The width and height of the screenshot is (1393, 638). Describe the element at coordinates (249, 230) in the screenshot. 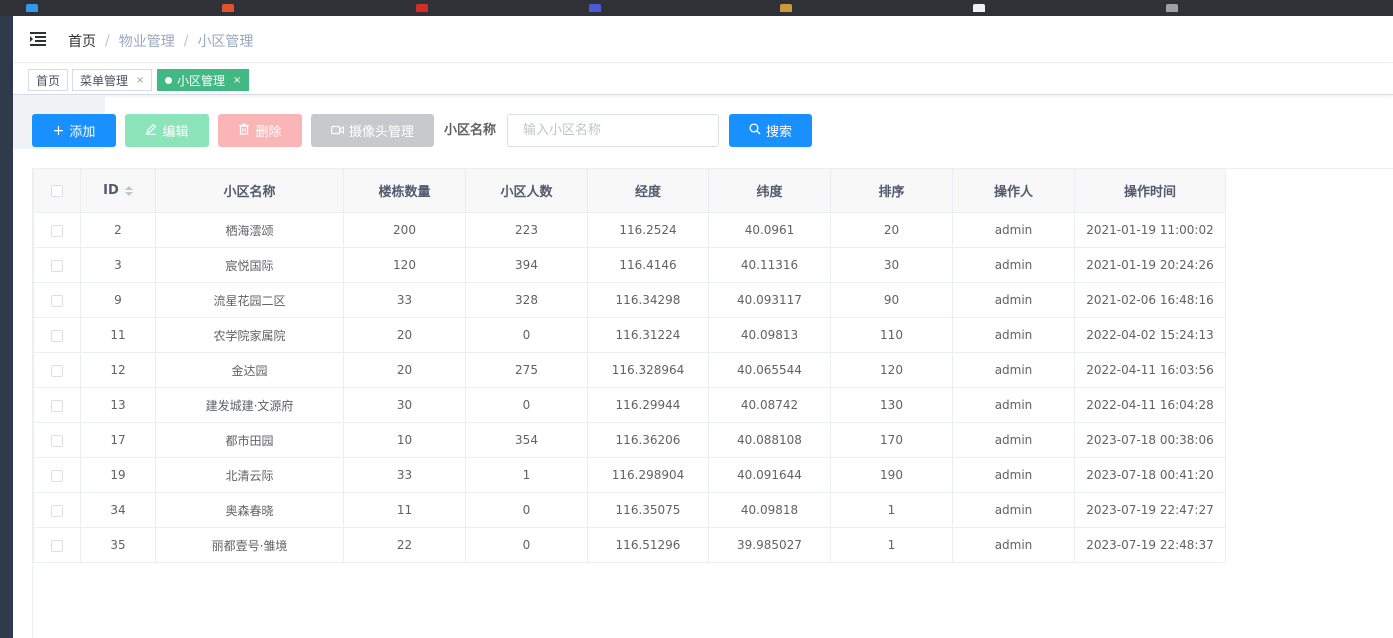

I see `cell-name: 栖海澐颂` at that location.